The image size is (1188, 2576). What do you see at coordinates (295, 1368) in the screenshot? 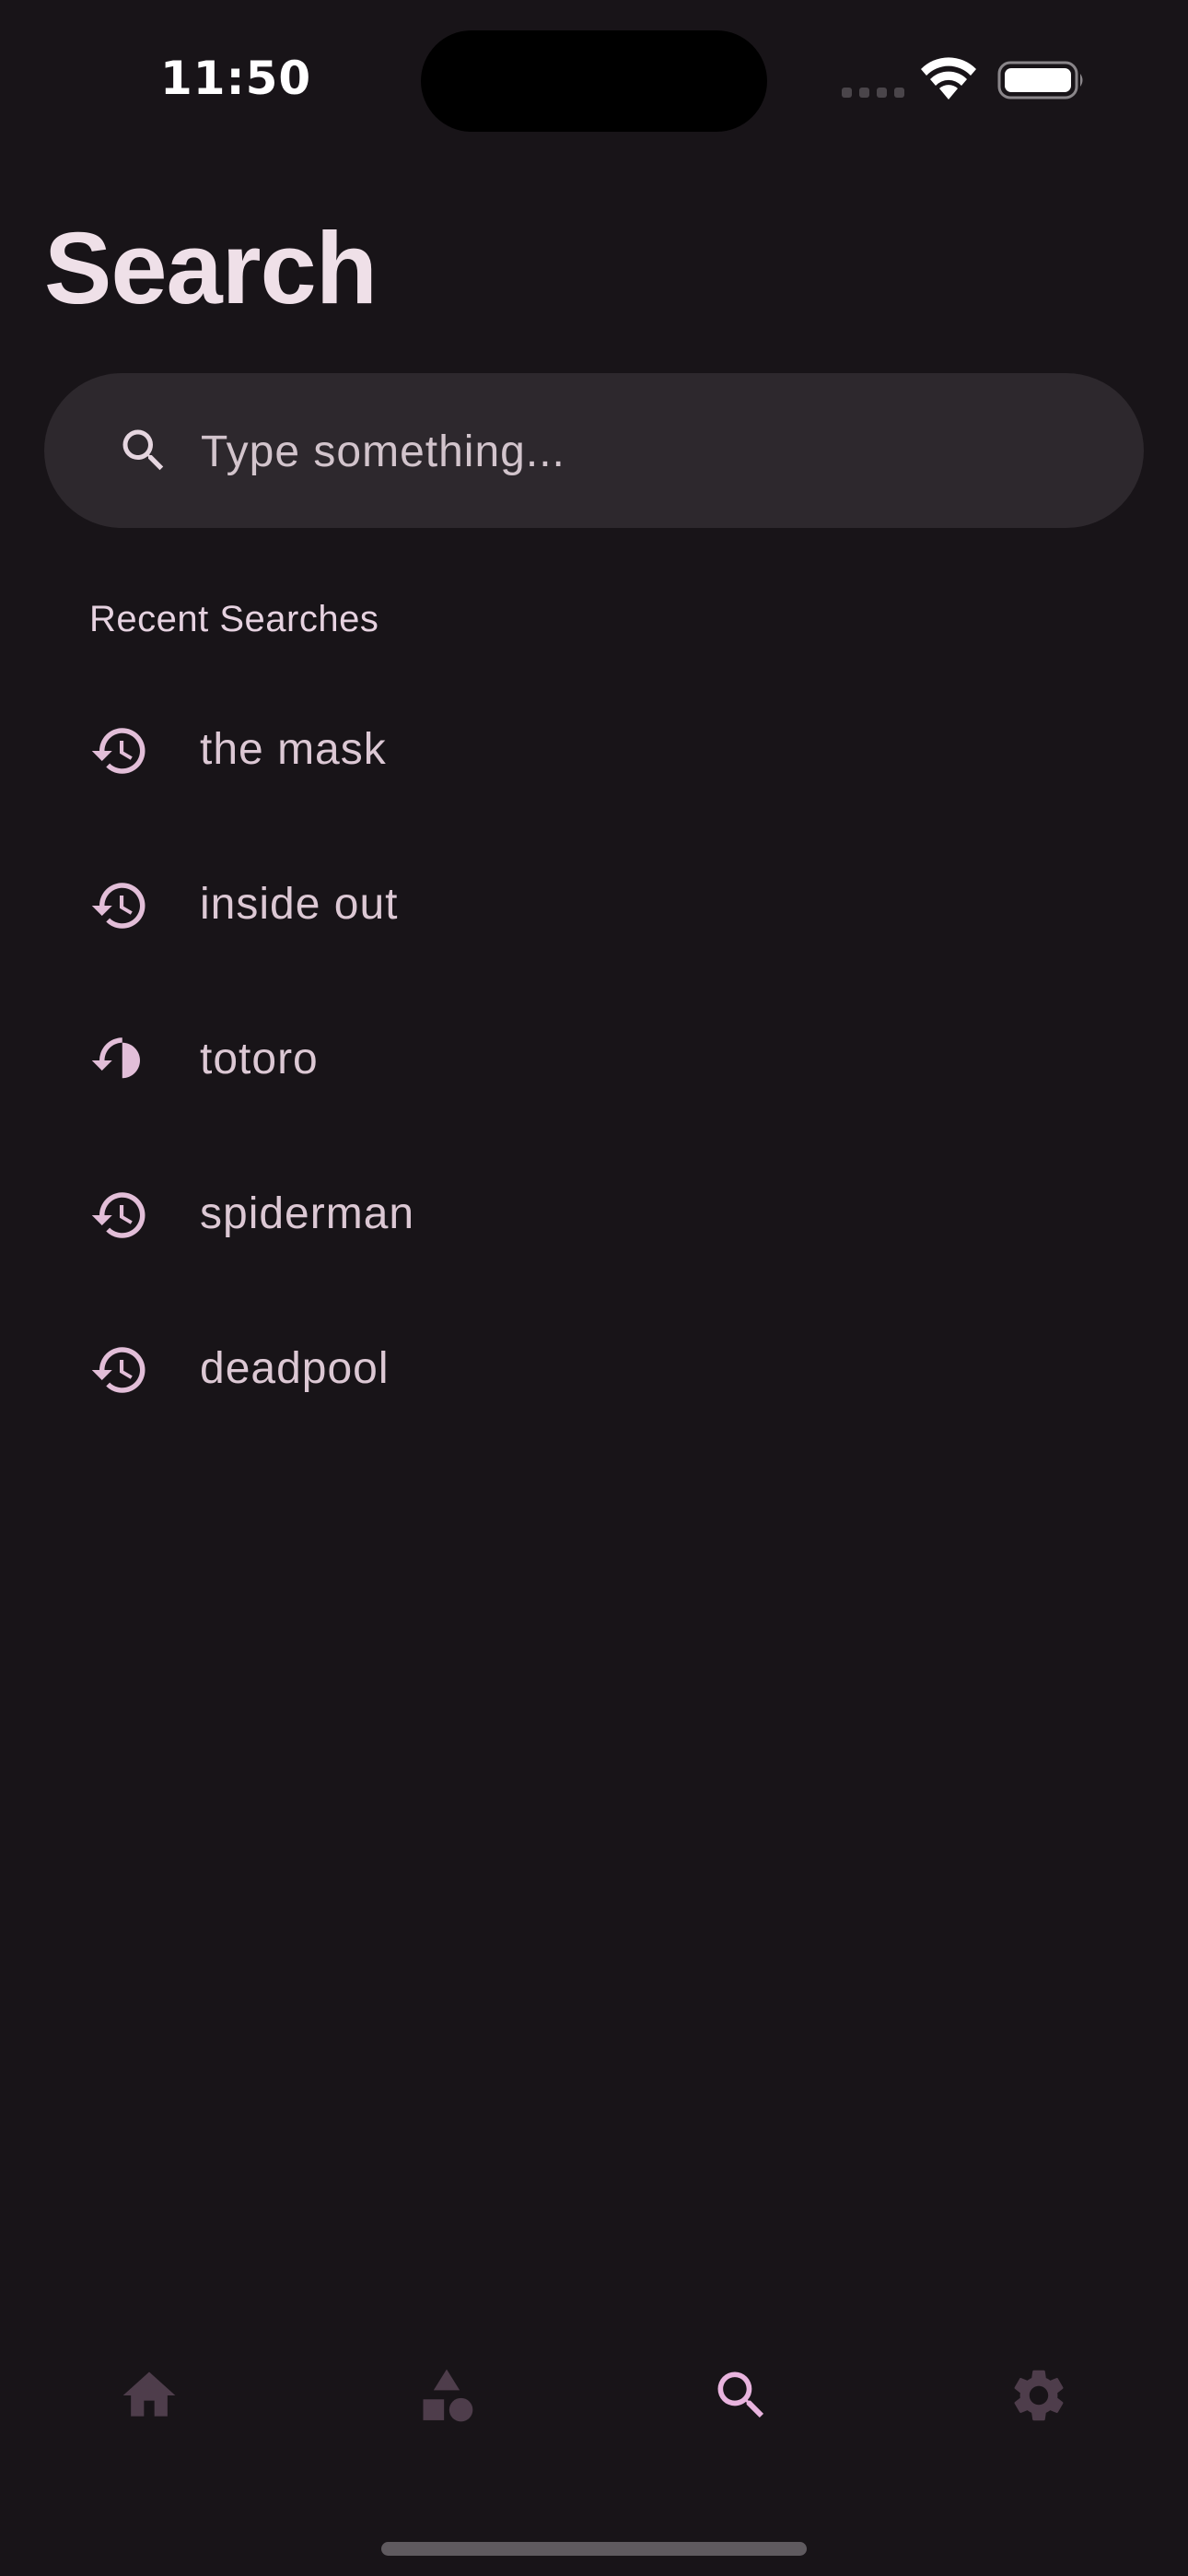
I see `recent-search-label: deadpool` at bounding box center [295, 1368].